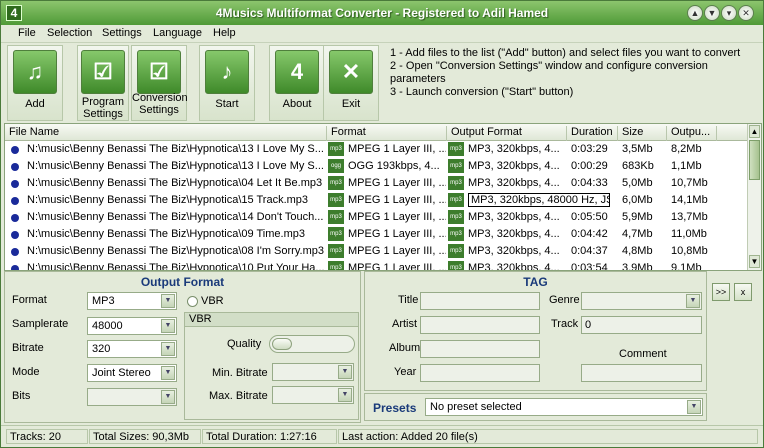 Image resolution: width=764 pixels, height=448 pixels. Describe the element at coordinates (746, 13) in the screenshot. I see `close-icon: ✕` at that location.